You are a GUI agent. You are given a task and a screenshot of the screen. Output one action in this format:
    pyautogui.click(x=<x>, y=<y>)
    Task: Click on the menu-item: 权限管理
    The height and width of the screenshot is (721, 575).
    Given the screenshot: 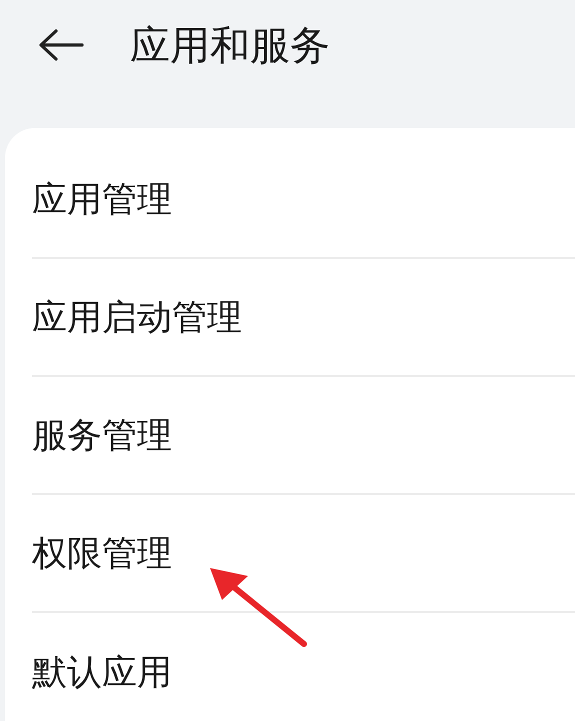 What is the action you would take?
    pyautogui.click(x=102, y=553)
    